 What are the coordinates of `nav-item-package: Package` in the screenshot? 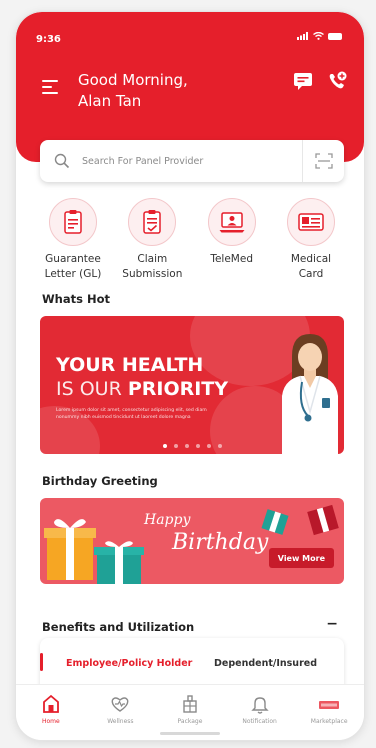 It's located at (190, 709).